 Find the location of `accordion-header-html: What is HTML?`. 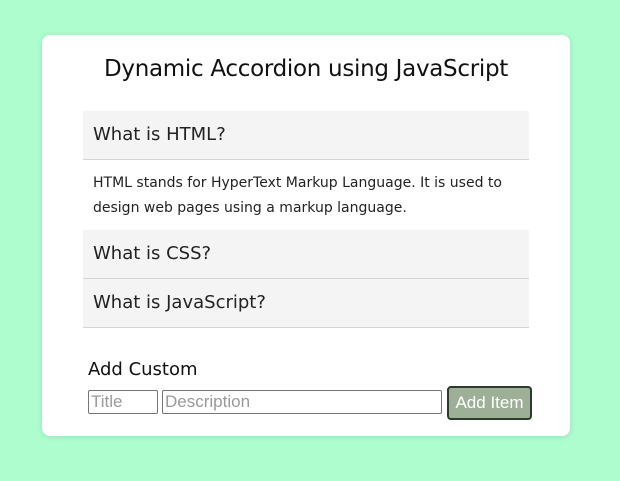

accordion-header-html: What is HTML? is located at coordinates (306, 135).